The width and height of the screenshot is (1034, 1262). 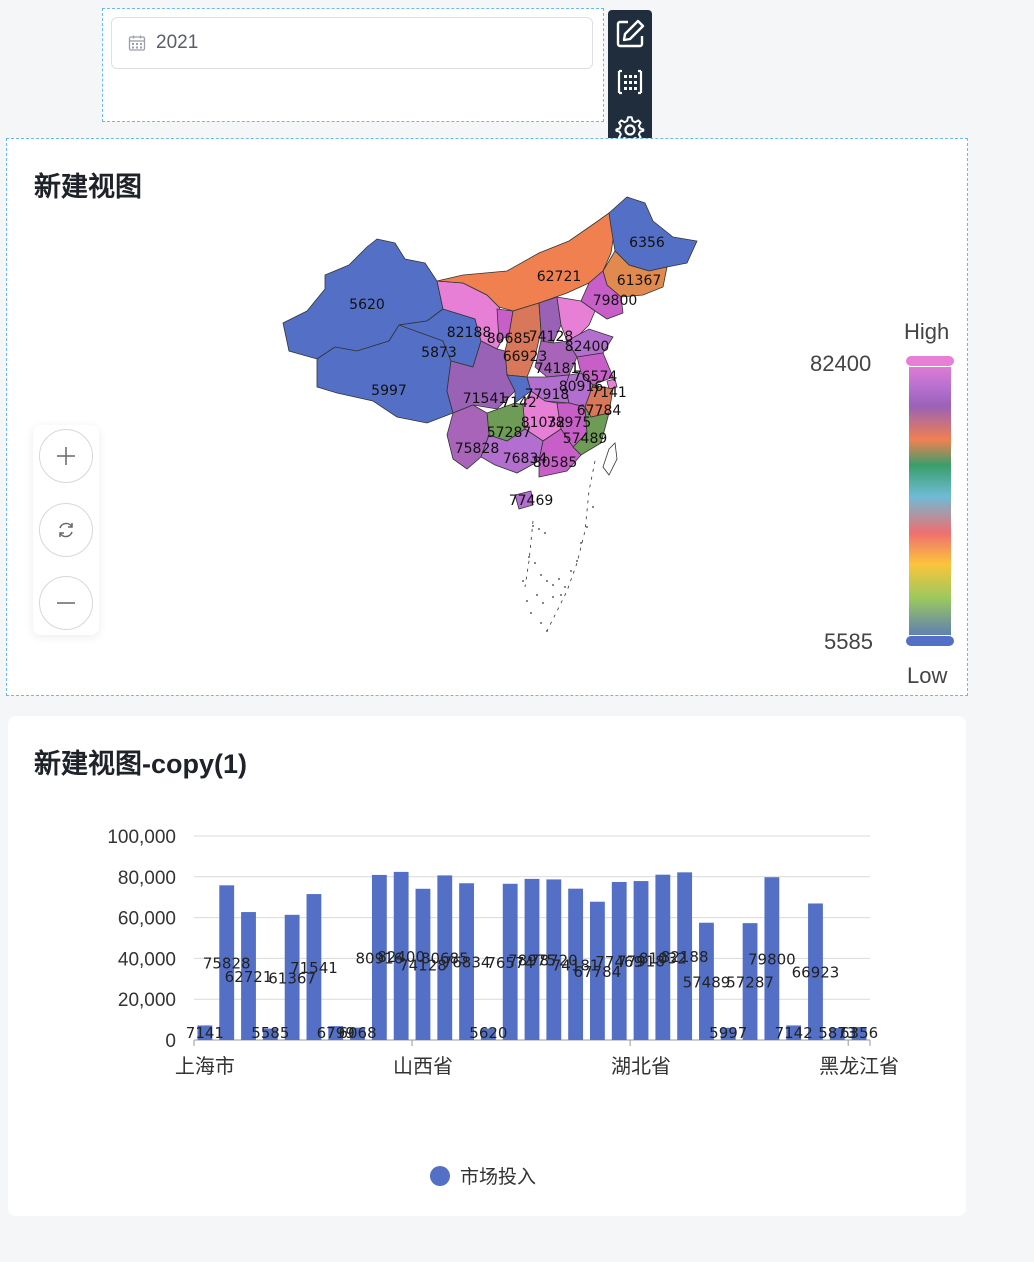 What do you see at coordinates (930, 502) in the screenshot?
I see `visualmap-gradient-bar` at bounding box center [930, 502].